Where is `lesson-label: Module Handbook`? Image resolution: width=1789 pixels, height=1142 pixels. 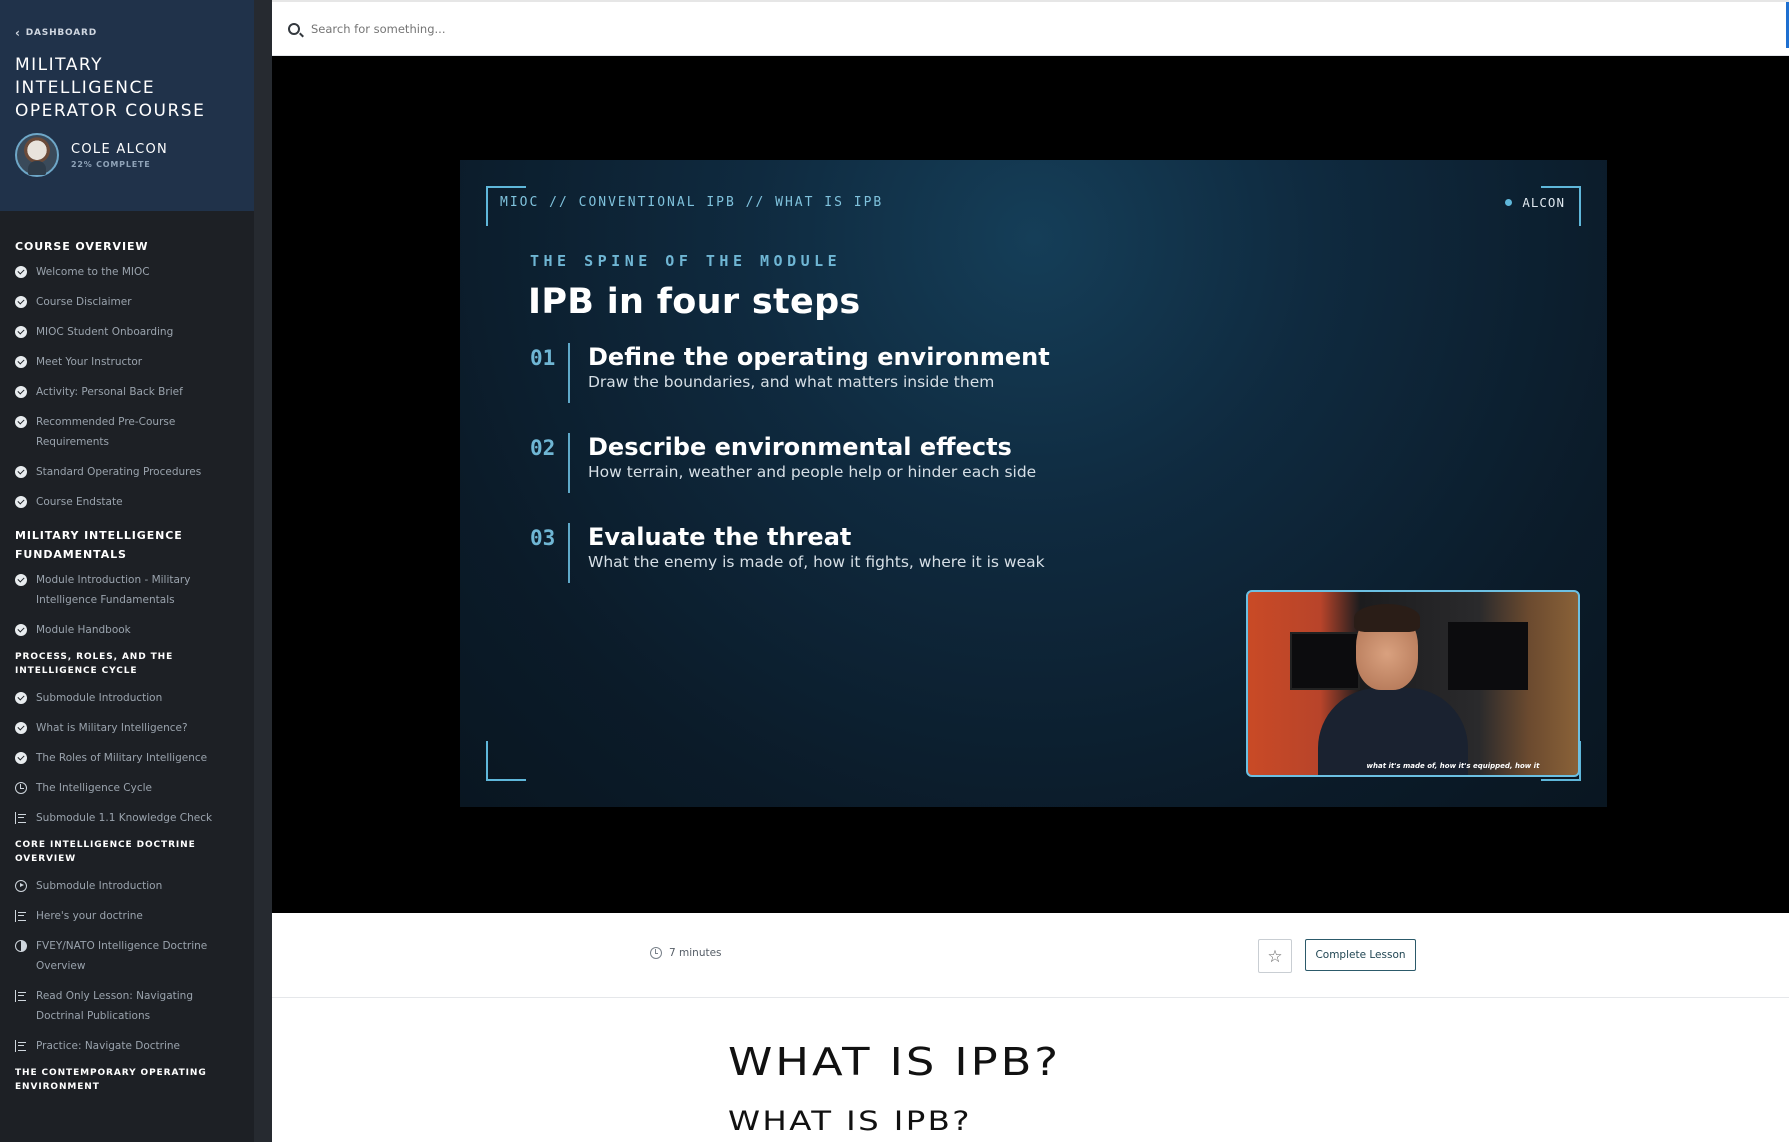 lesson-label: Module Handbook is located at coordinates (83, 630).